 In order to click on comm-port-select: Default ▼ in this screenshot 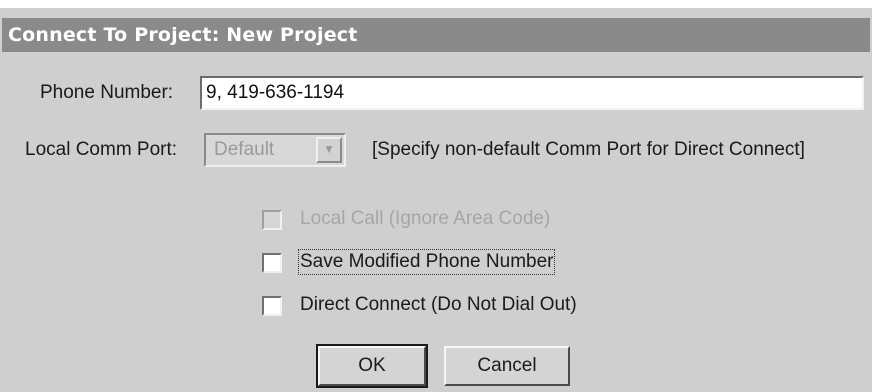, I will do `click(275, 150)`.